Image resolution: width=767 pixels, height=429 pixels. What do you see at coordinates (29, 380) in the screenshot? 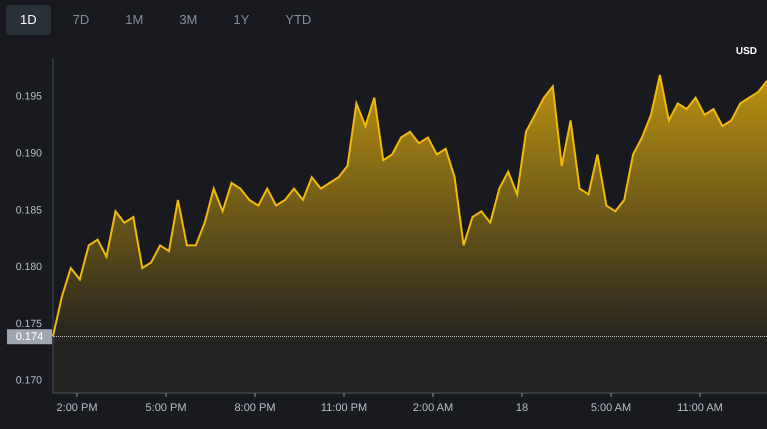
I see `y-axis-label: 0.170` at bounding box center [29, 380].